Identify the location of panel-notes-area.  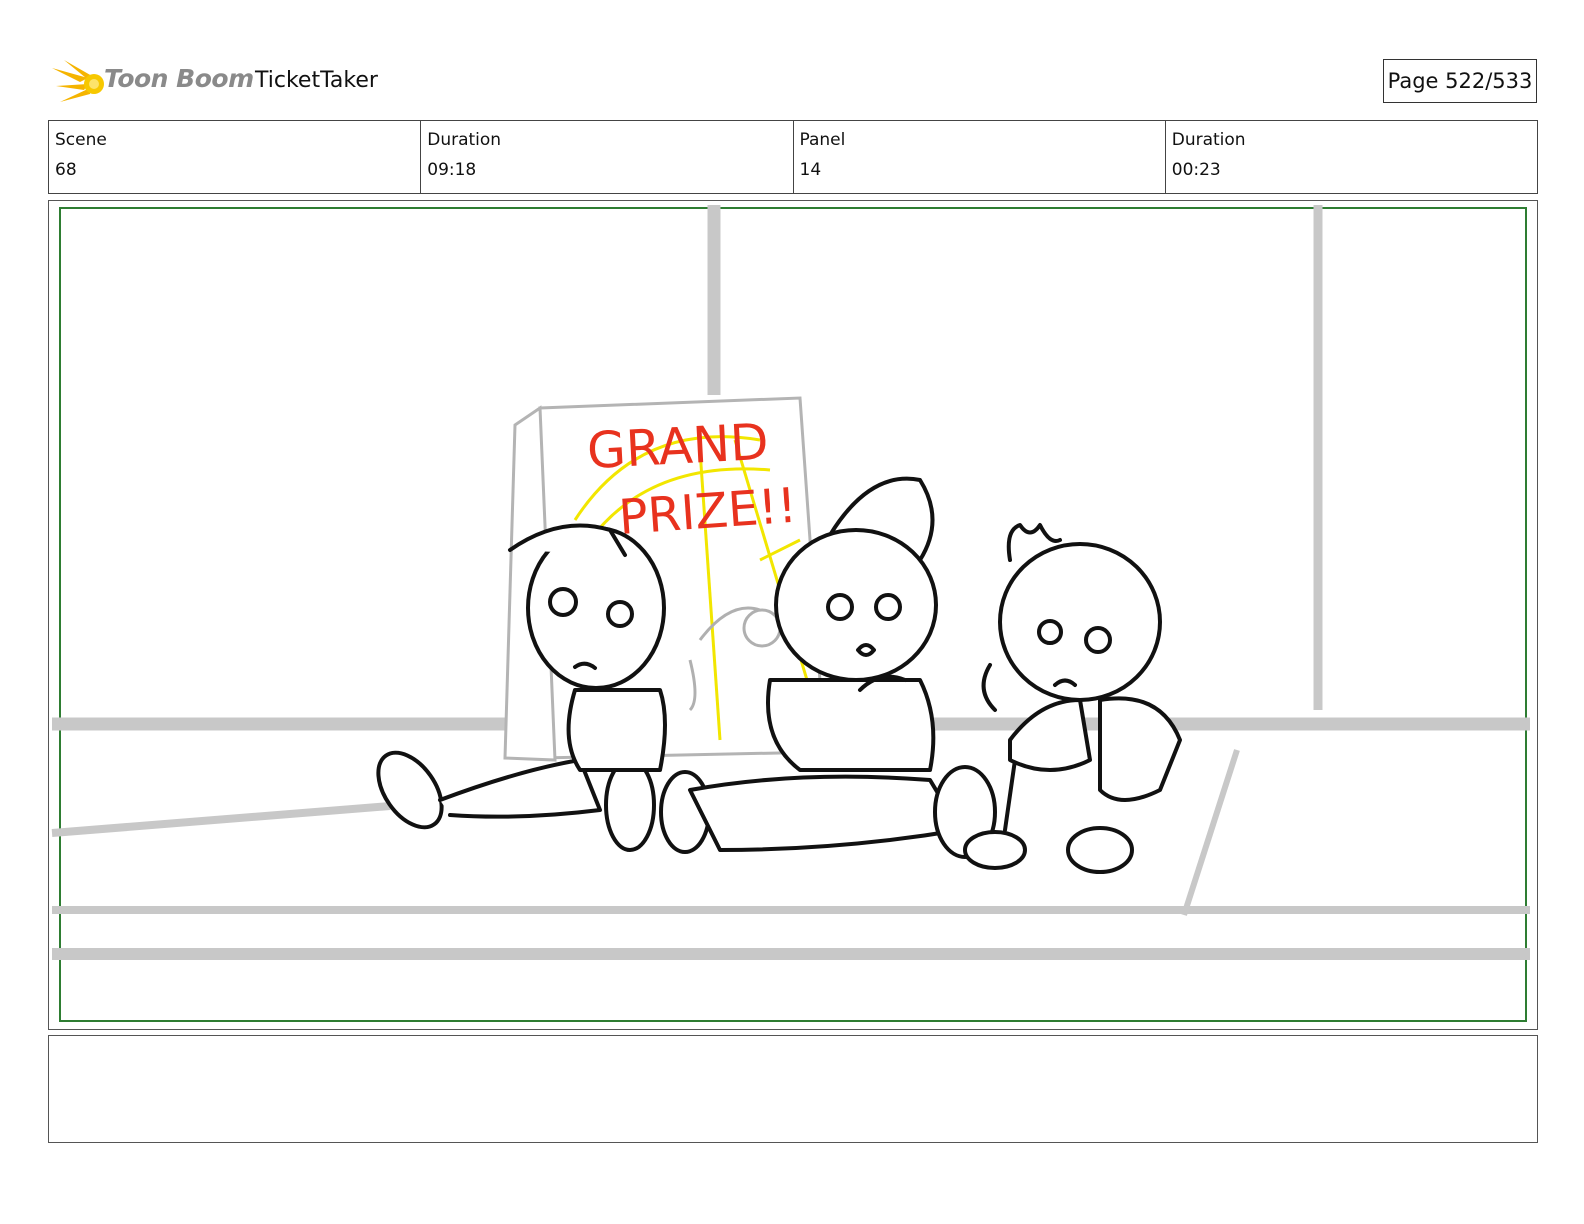
(793, 1089).